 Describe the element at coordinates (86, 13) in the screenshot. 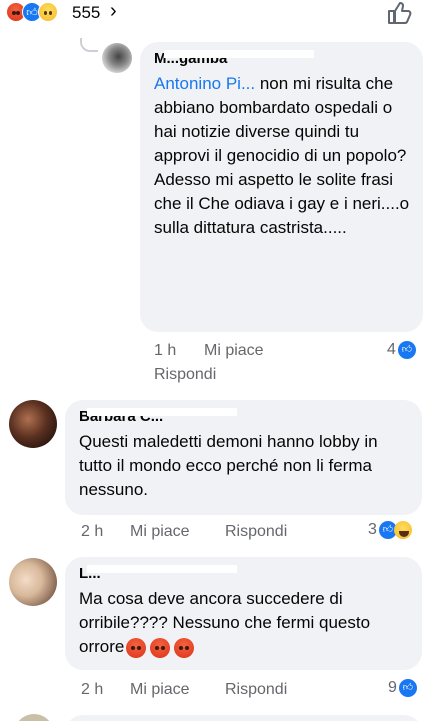

I see `reaction-count: 555` at that location.